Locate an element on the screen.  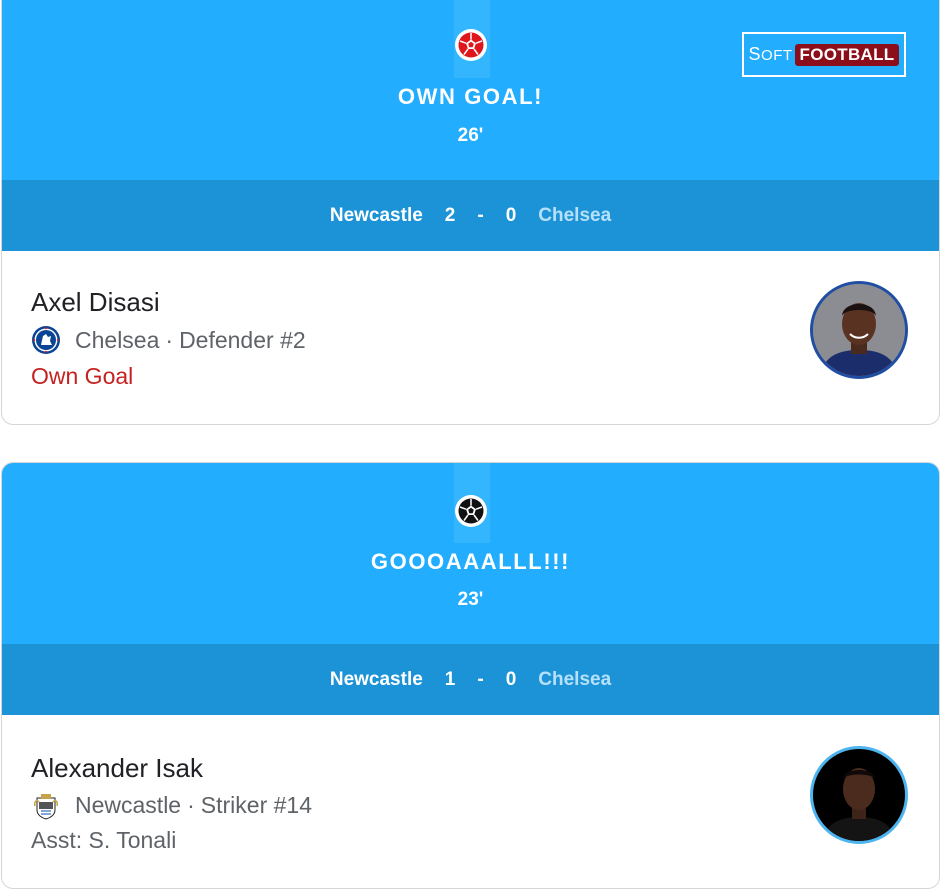
goal-detail: Own Goal is located at coordinates (82, 376).